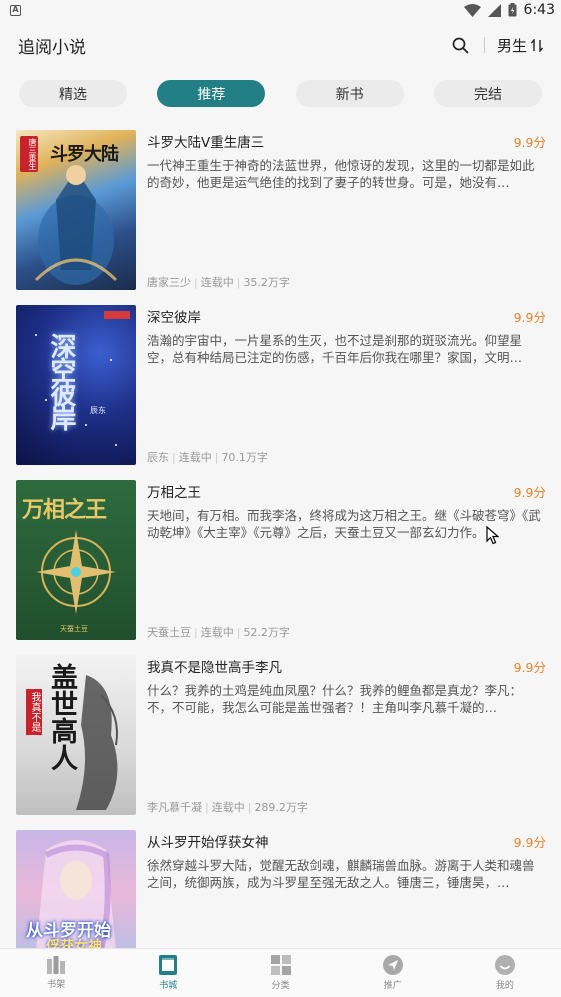  I want to click on swap-icon, so click(537, 45).